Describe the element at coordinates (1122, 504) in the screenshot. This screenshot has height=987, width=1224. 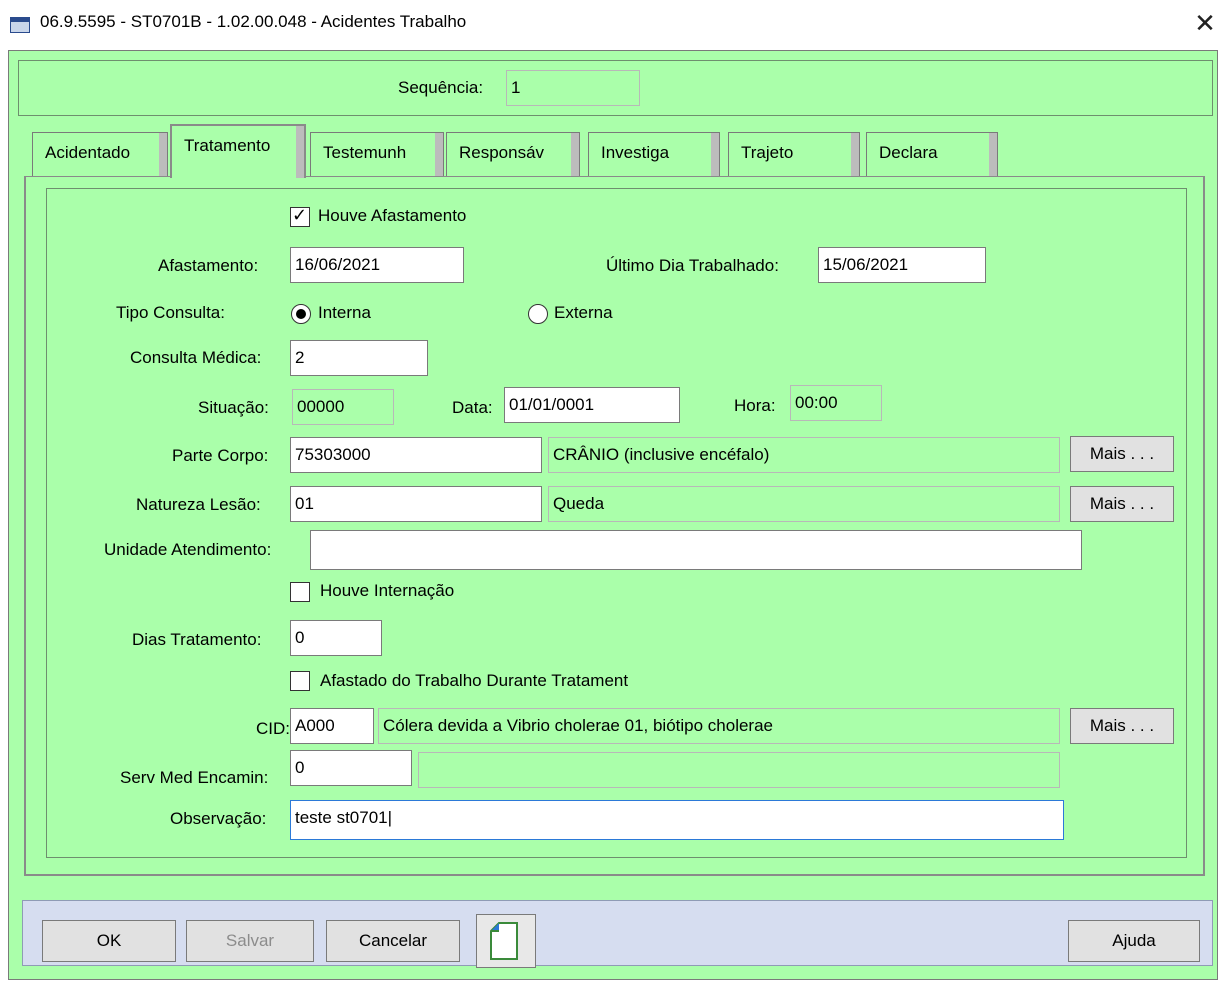
I see `natureza-lesao-mais-button: Mais . . .` at that location.